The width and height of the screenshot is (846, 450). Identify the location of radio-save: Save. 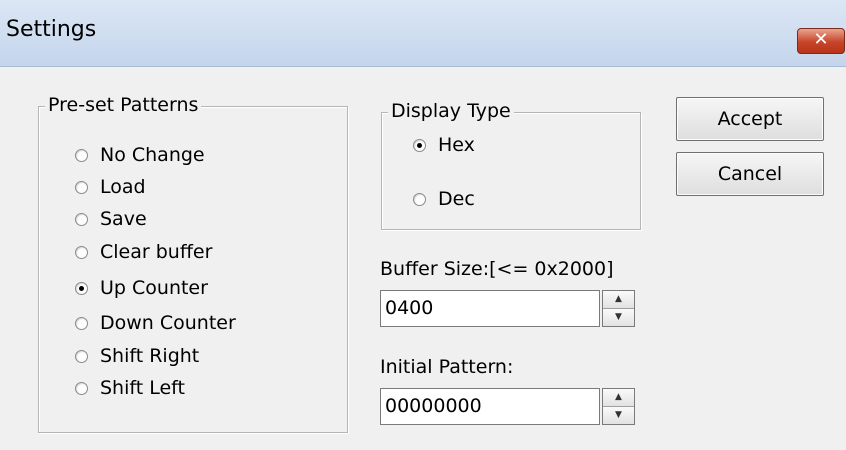
(111, 219).